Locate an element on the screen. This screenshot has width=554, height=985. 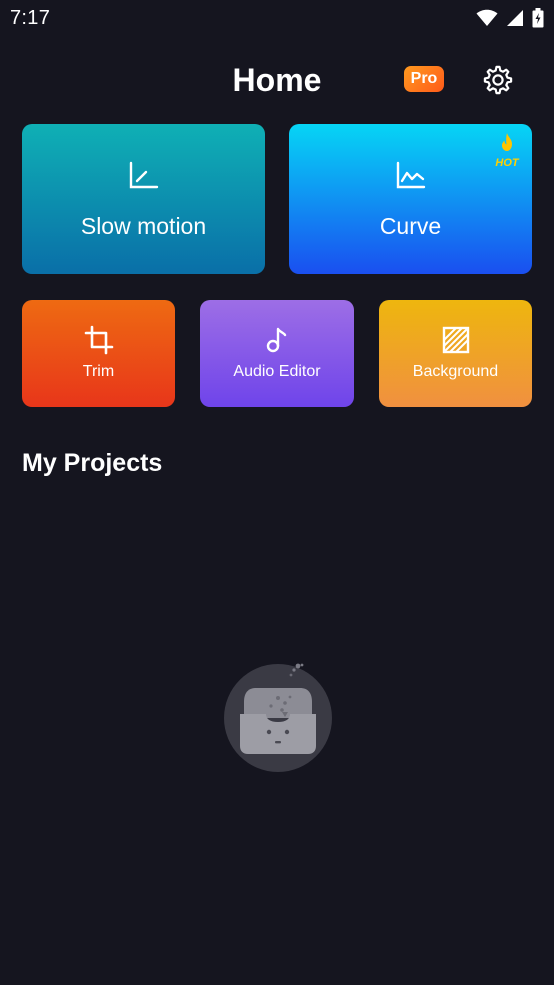
hot-label: HOT is located at coordinates (507, 163).